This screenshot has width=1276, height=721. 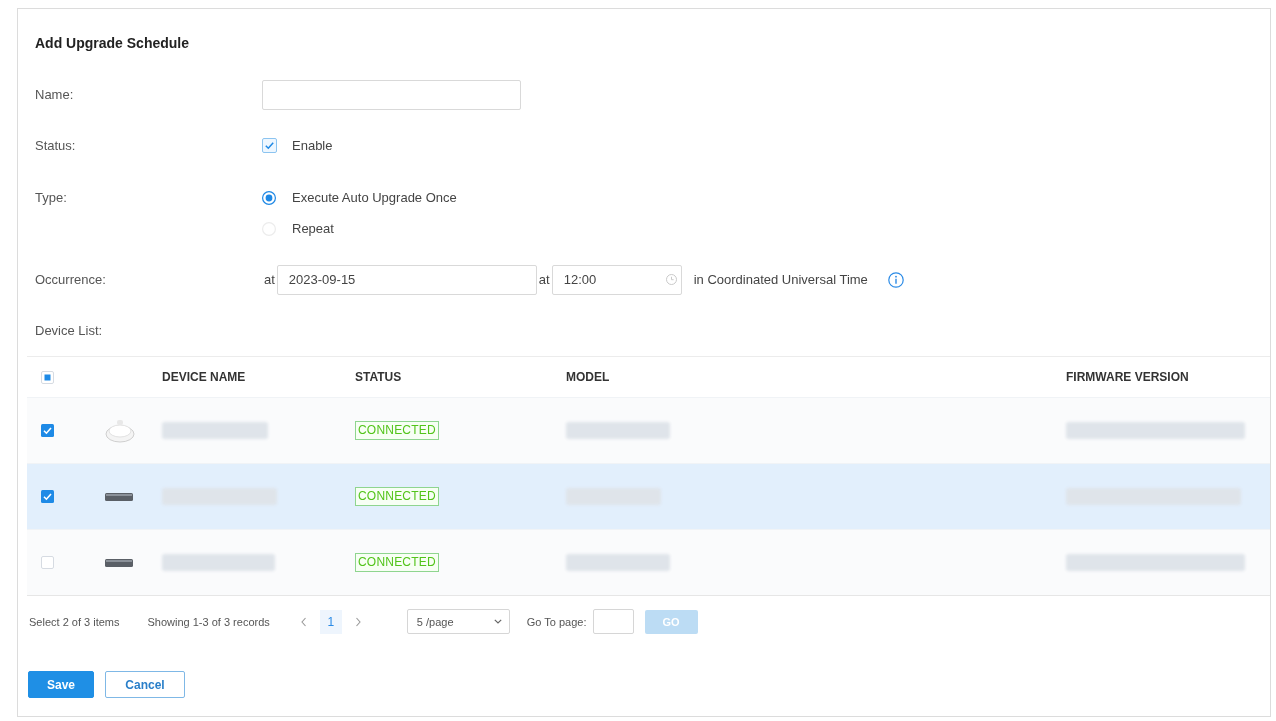 What do you see at coordinates (55, 145) in the screenshot?
I see `field-label: Status:` at bounding box center [55, 145].